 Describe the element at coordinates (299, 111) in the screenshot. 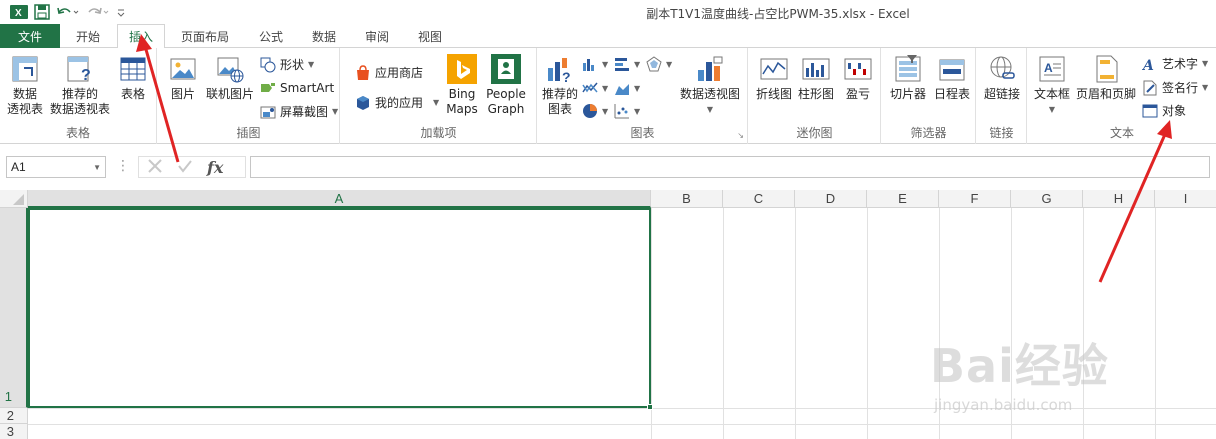

I see `screenshot-button: 屏幕截图 ▼` at that location.